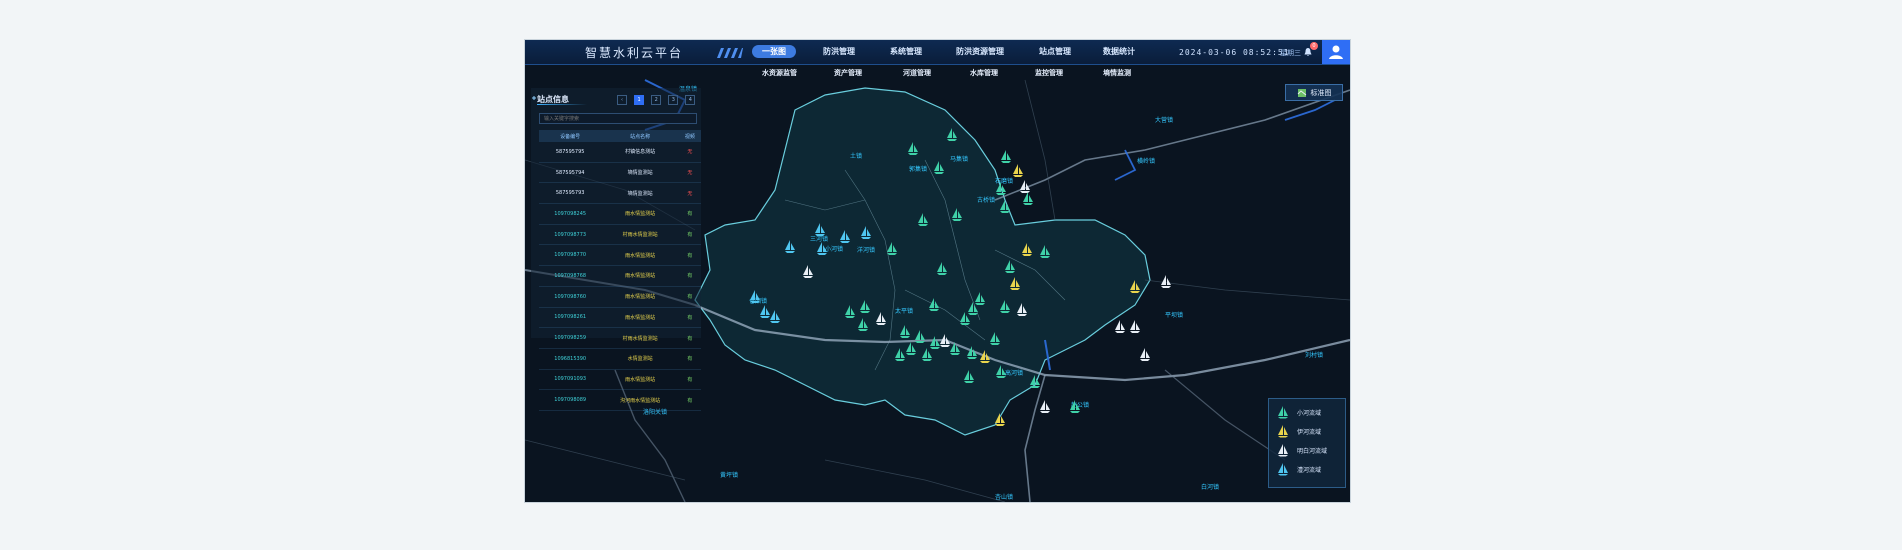 The height and width of the screenshot is (550, 1902). What do you see at coordinates (690, 100) in the screenshot?
I see `page-button: 4` at bounding box center [690, 100].